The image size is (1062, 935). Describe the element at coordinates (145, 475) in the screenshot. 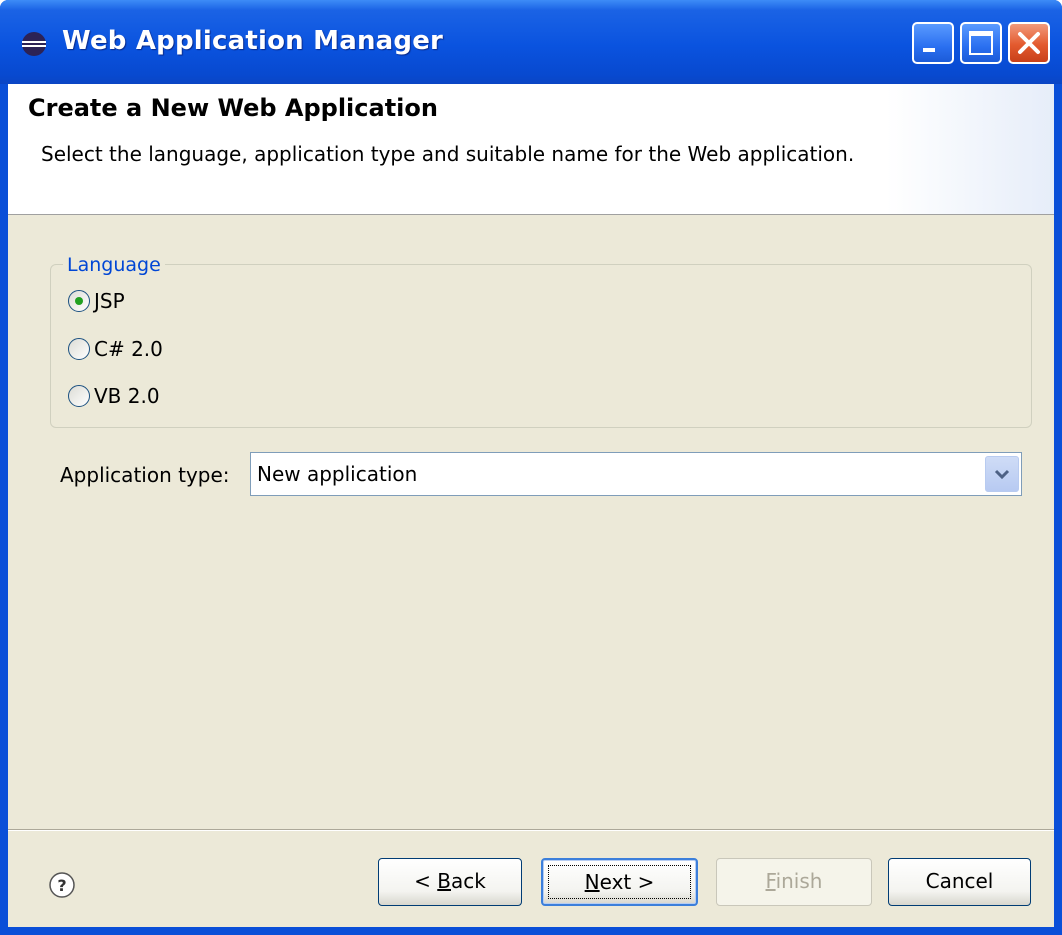

I see `application-type-label: Application type:` at that location.